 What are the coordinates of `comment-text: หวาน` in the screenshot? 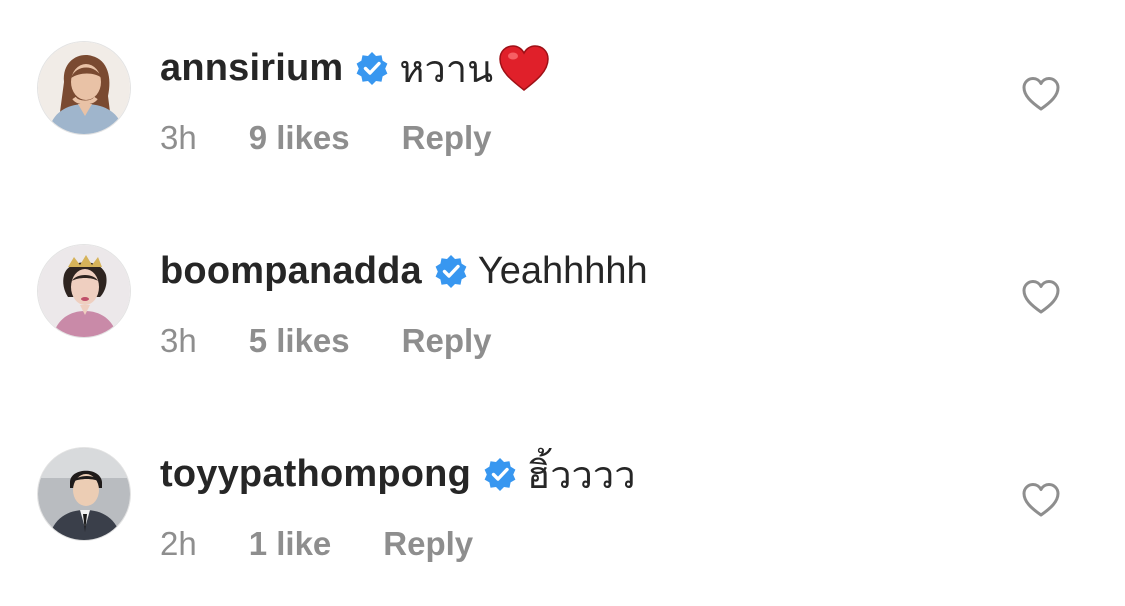 It's located at (446, 69).